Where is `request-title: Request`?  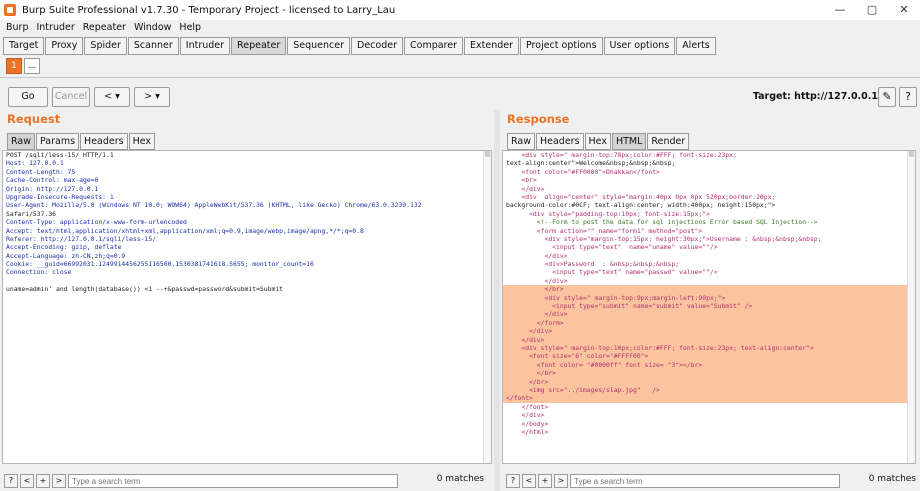 request-title: Request is located at coordinates (34, 119).